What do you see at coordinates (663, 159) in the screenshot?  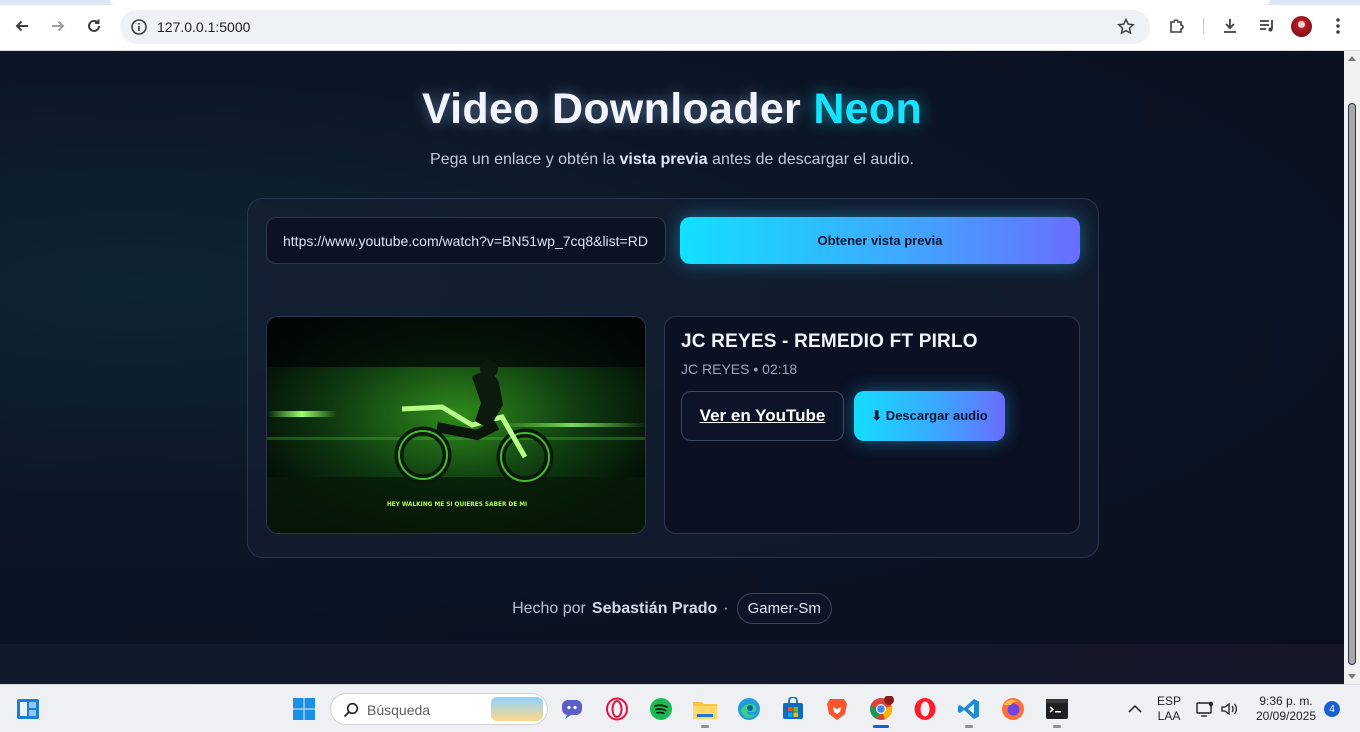 I see `subtitle-bold: vista previa` at bounding box center [663, 159].